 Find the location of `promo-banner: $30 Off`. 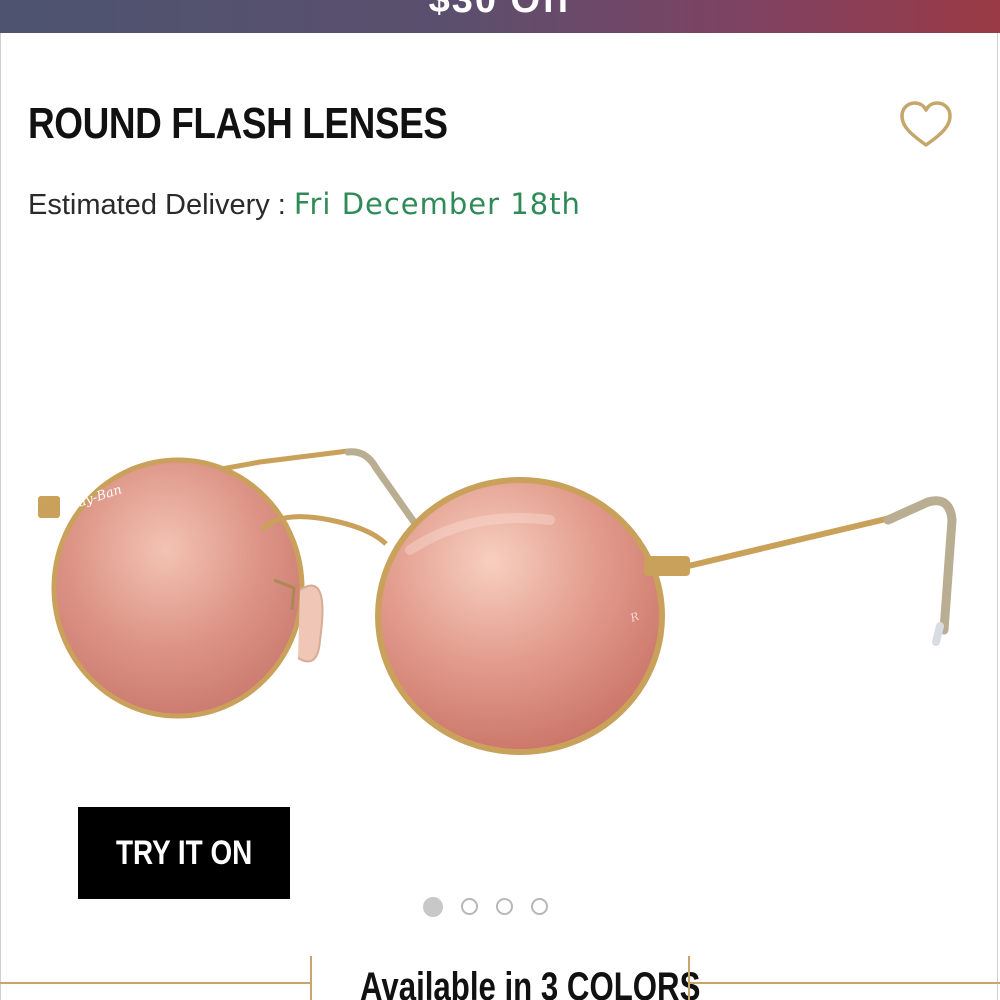

promo-banner: $30 Off is located at coordinates (500, 16).